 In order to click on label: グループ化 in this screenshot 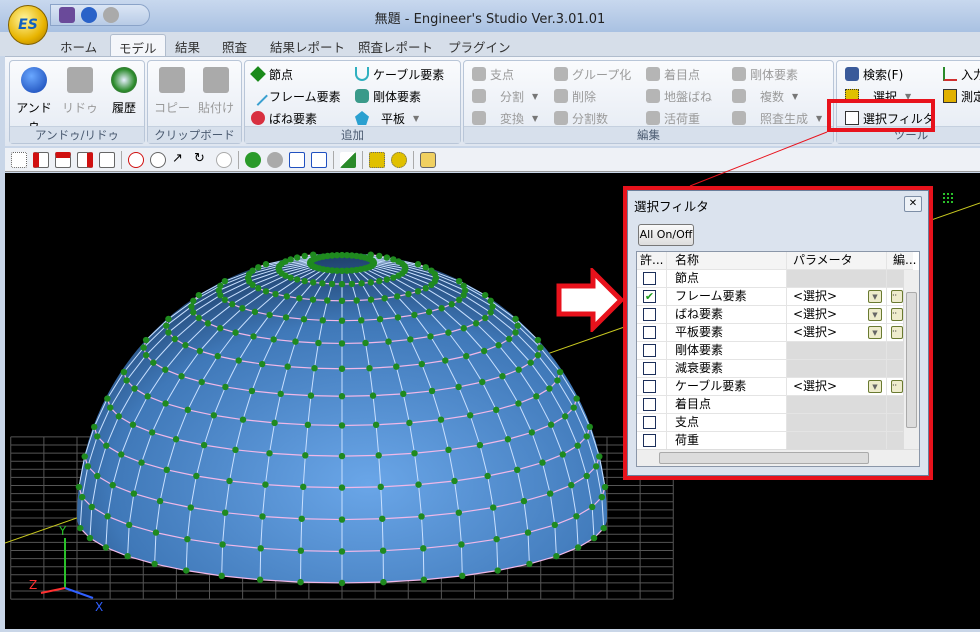, I will do `click(601, 74)`.